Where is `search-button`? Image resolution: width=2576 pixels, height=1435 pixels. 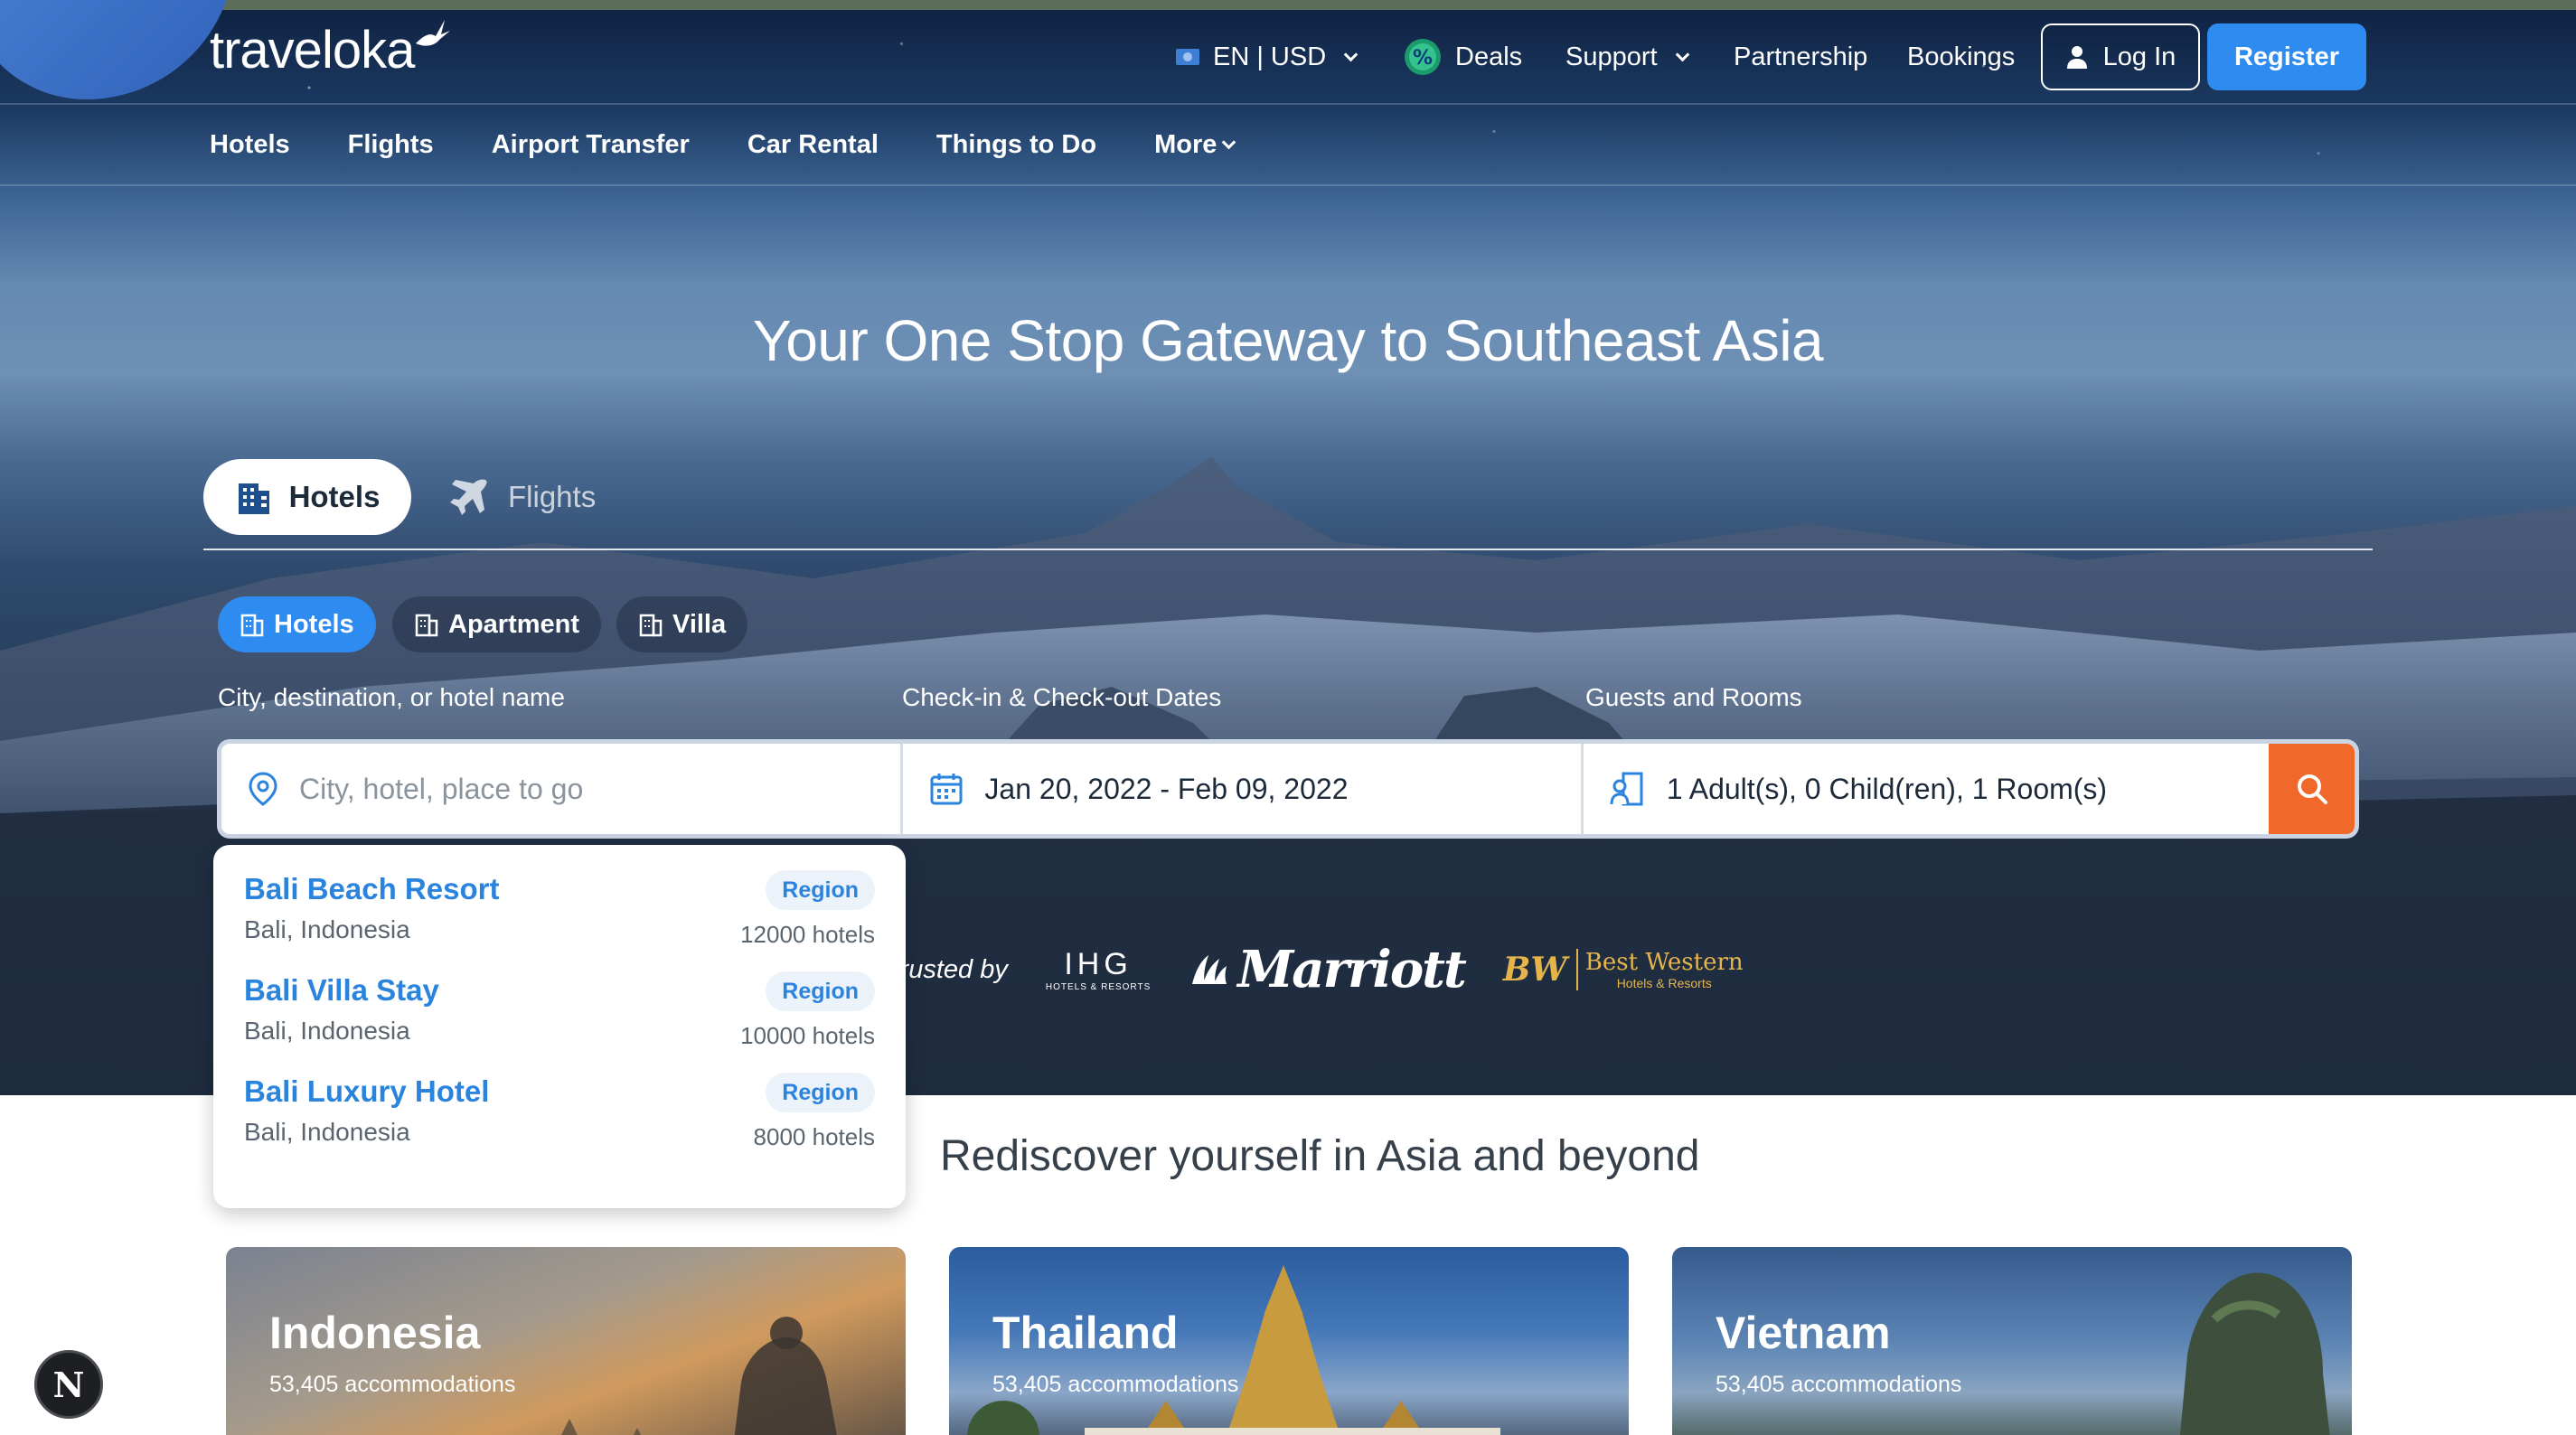
search-button is located at coordinates (2312, 789).